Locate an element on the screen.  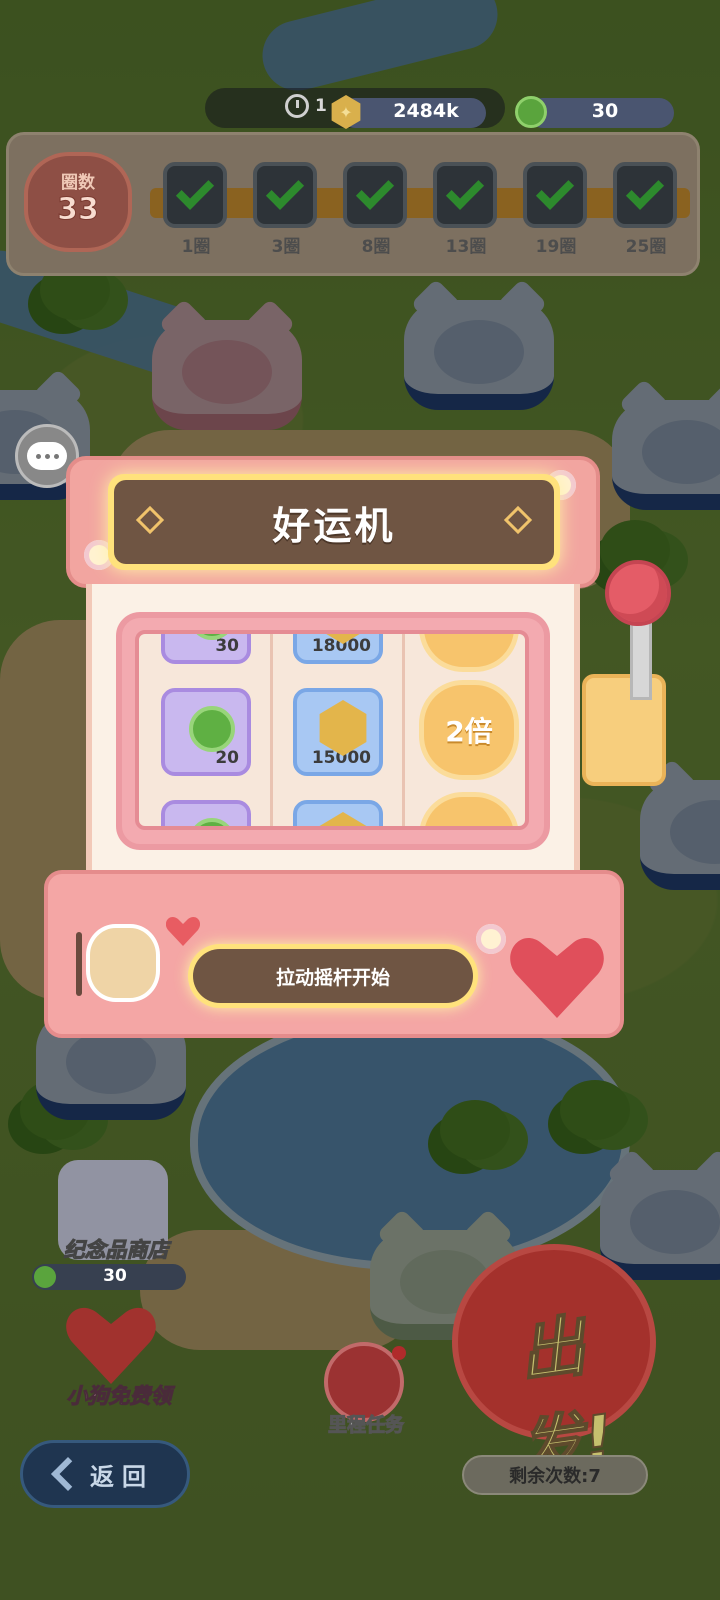
coin-value: 2484k is located at coordinates (426, 111).